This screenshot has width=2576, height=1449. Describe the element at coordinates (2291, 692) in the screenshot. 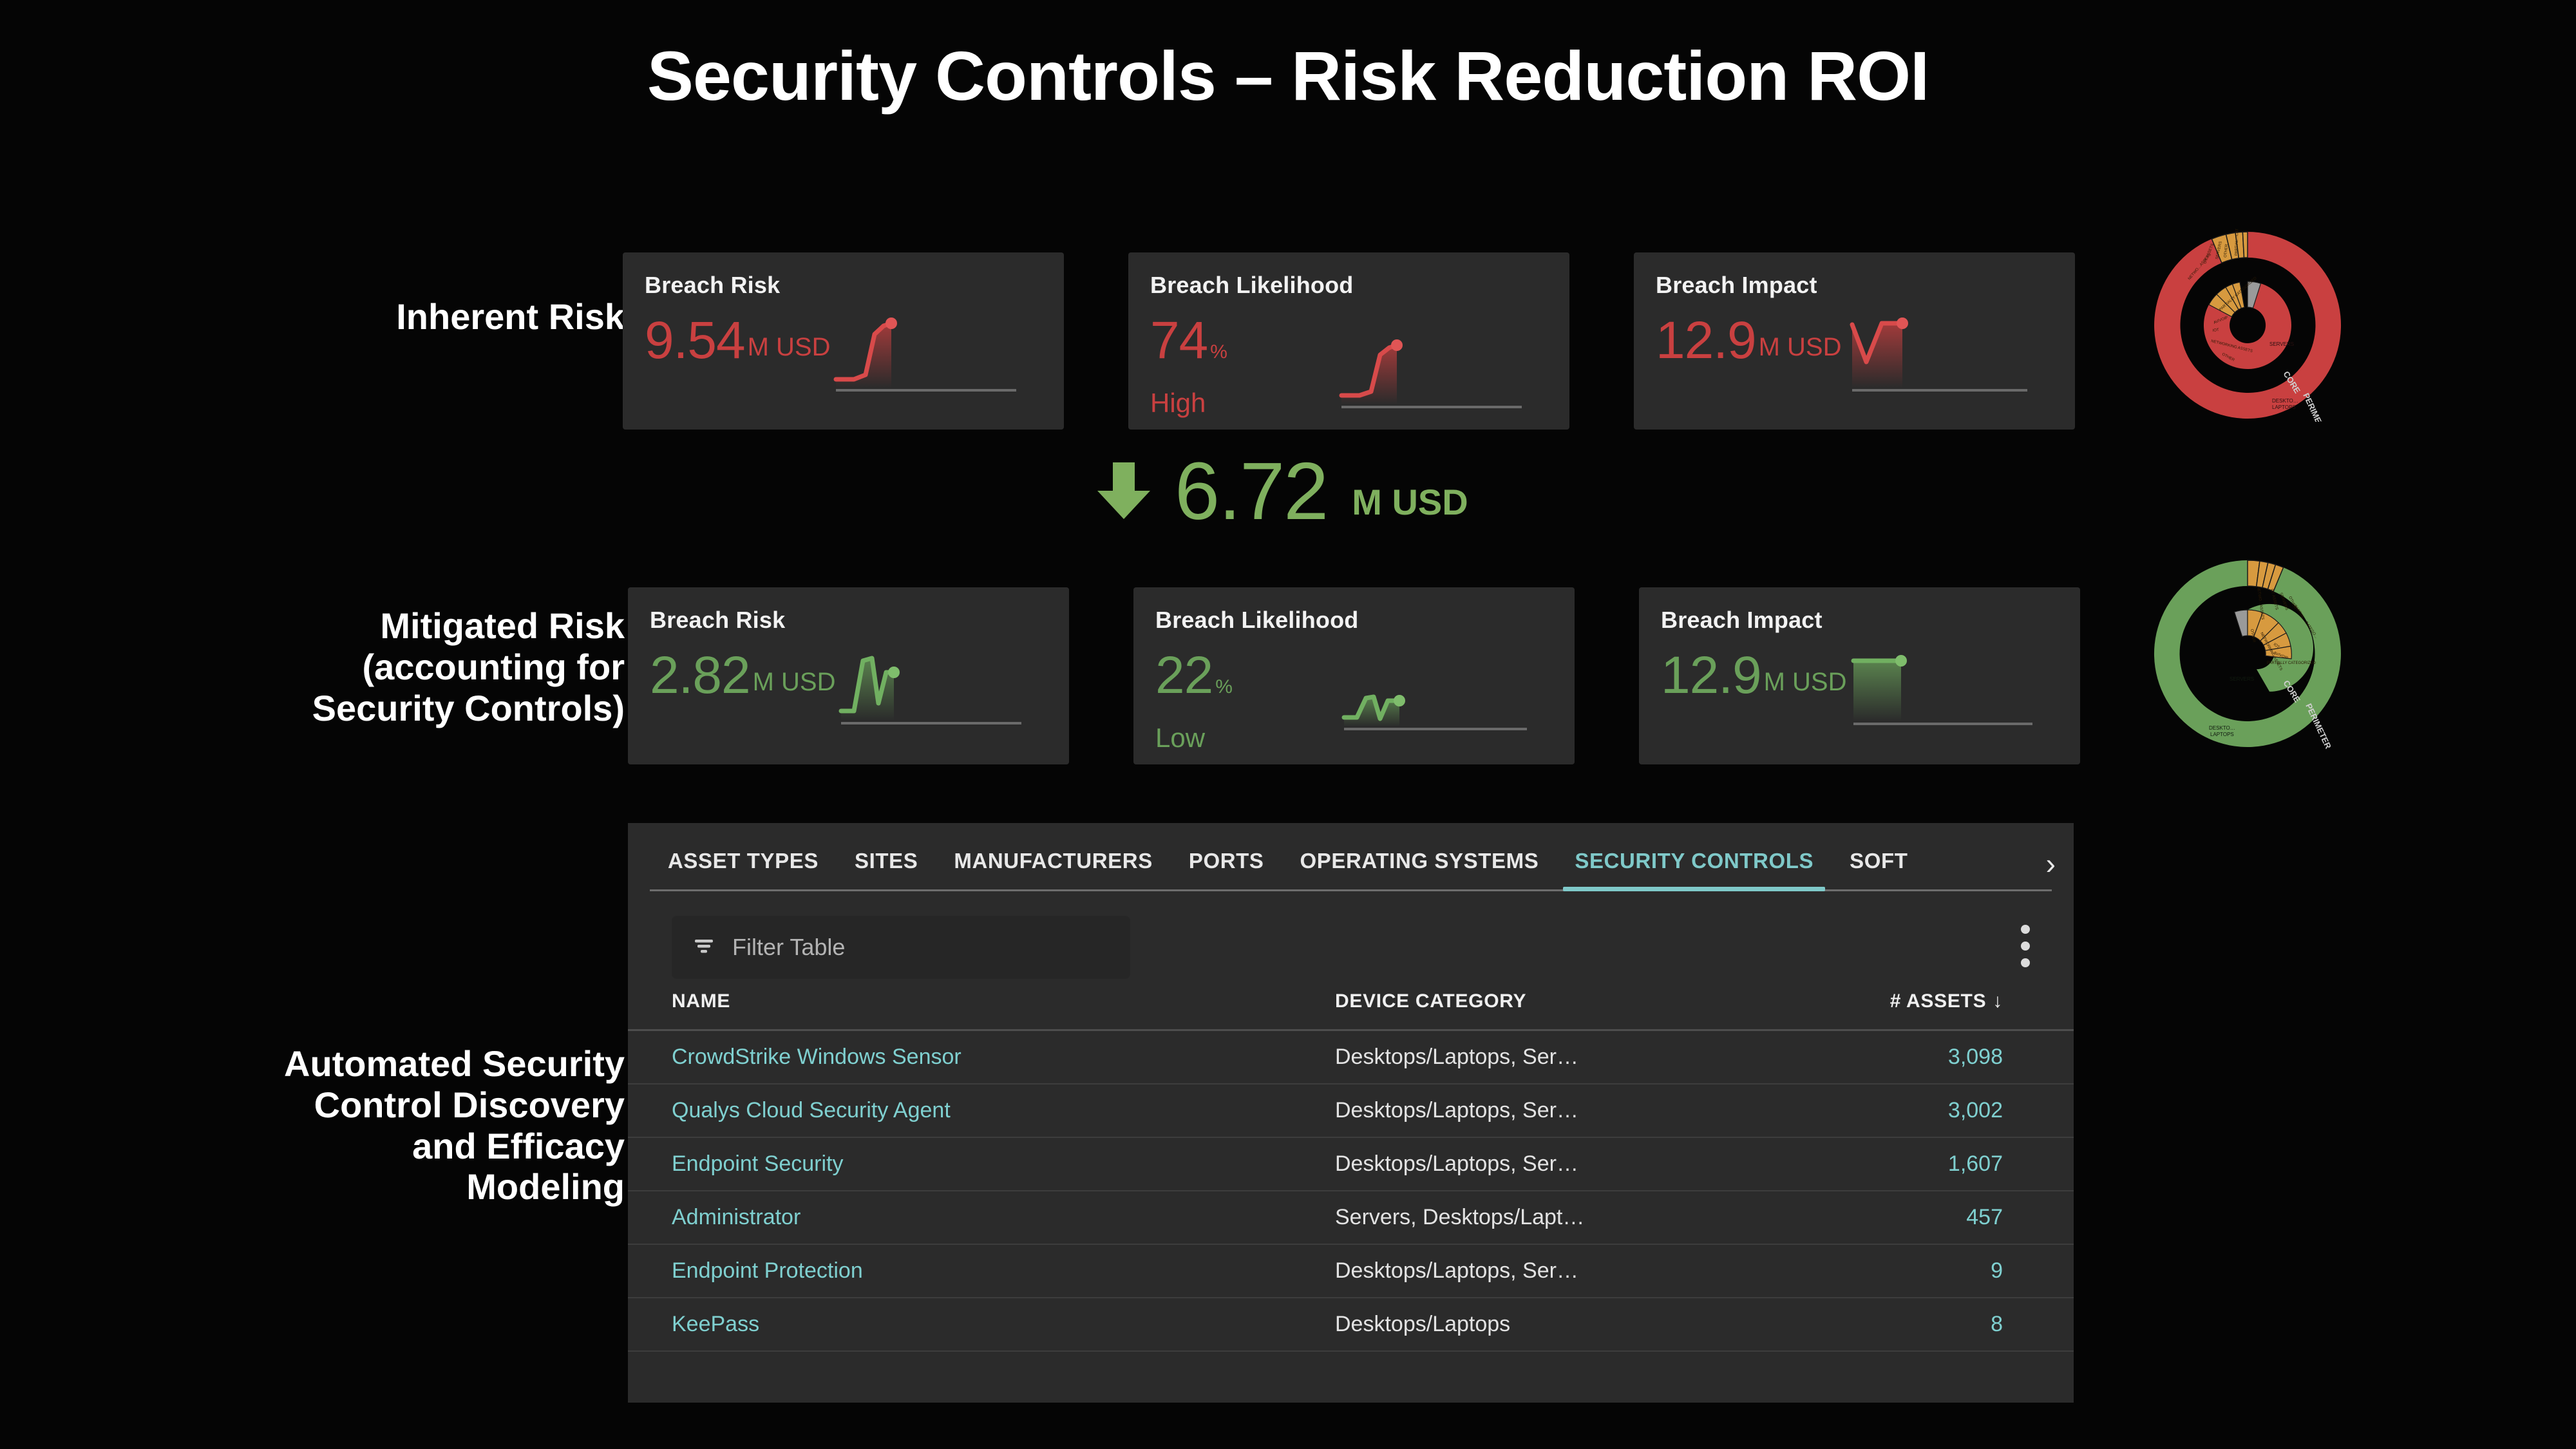

I see `donut-ring-label-core: CORE` at that location.